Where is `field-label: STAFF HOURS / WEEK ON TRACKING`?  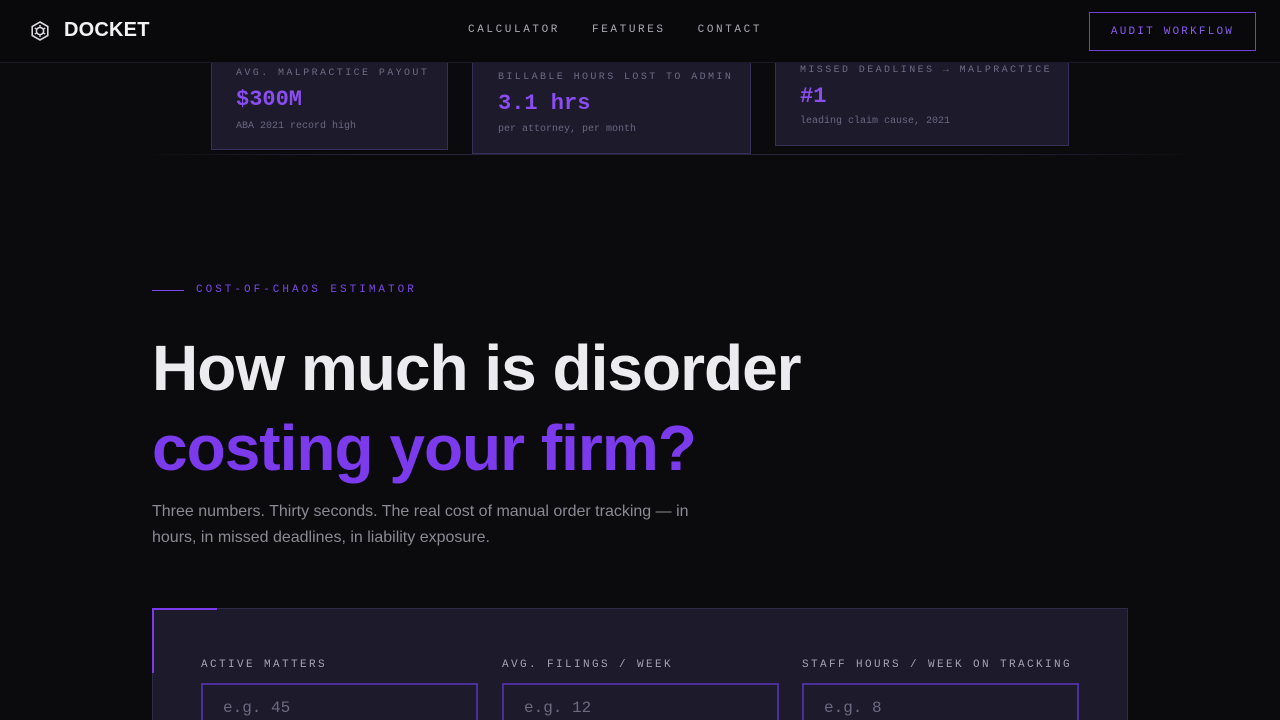 field-label: STAFF HOURS / WEEK ON TRACKING is located at coordinates (937, 665).